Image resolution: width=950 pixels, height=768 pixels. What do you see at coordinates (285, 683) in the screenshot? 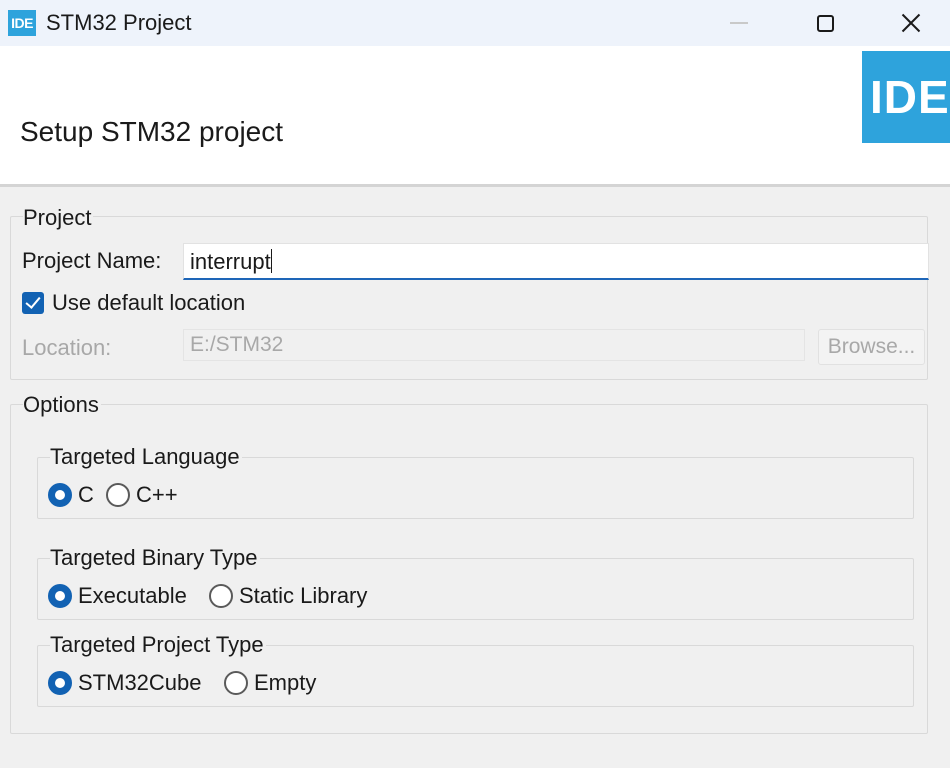
I see `project-type-empty-label: Empty` at bounding box center [285, 683].